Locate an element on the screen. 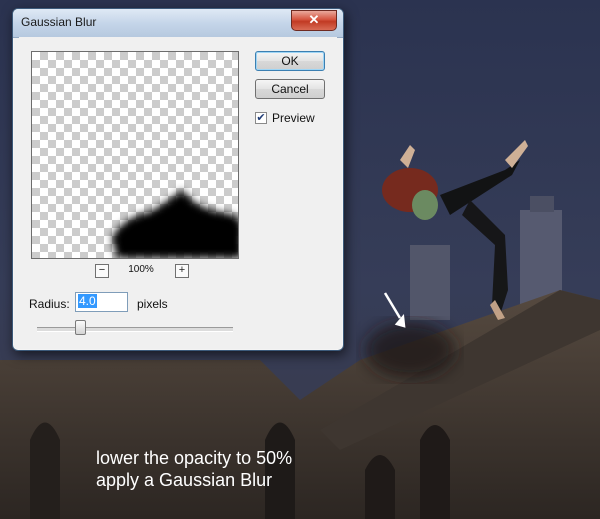  preview-label: Preview is located at coordinates (293, 118).